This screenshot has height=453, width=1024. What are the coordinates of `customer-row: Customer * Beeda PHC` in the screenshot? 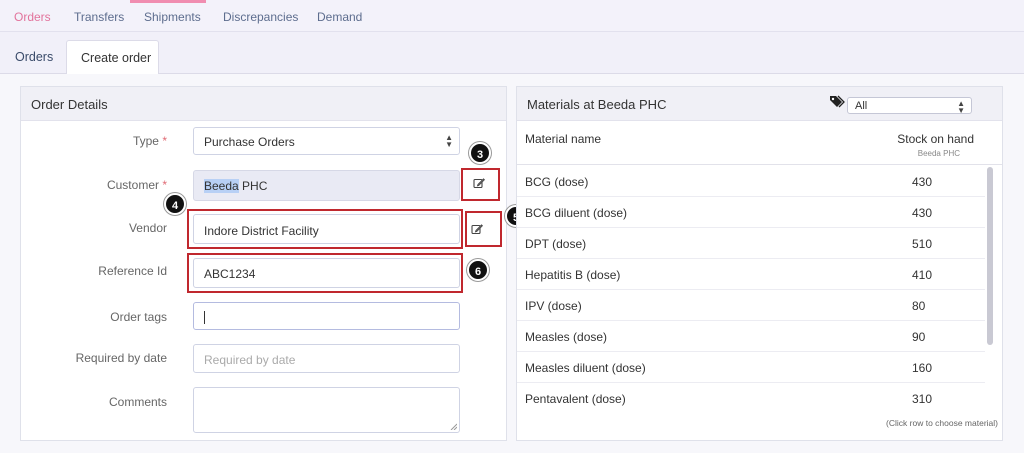 It's located at (263, 186).